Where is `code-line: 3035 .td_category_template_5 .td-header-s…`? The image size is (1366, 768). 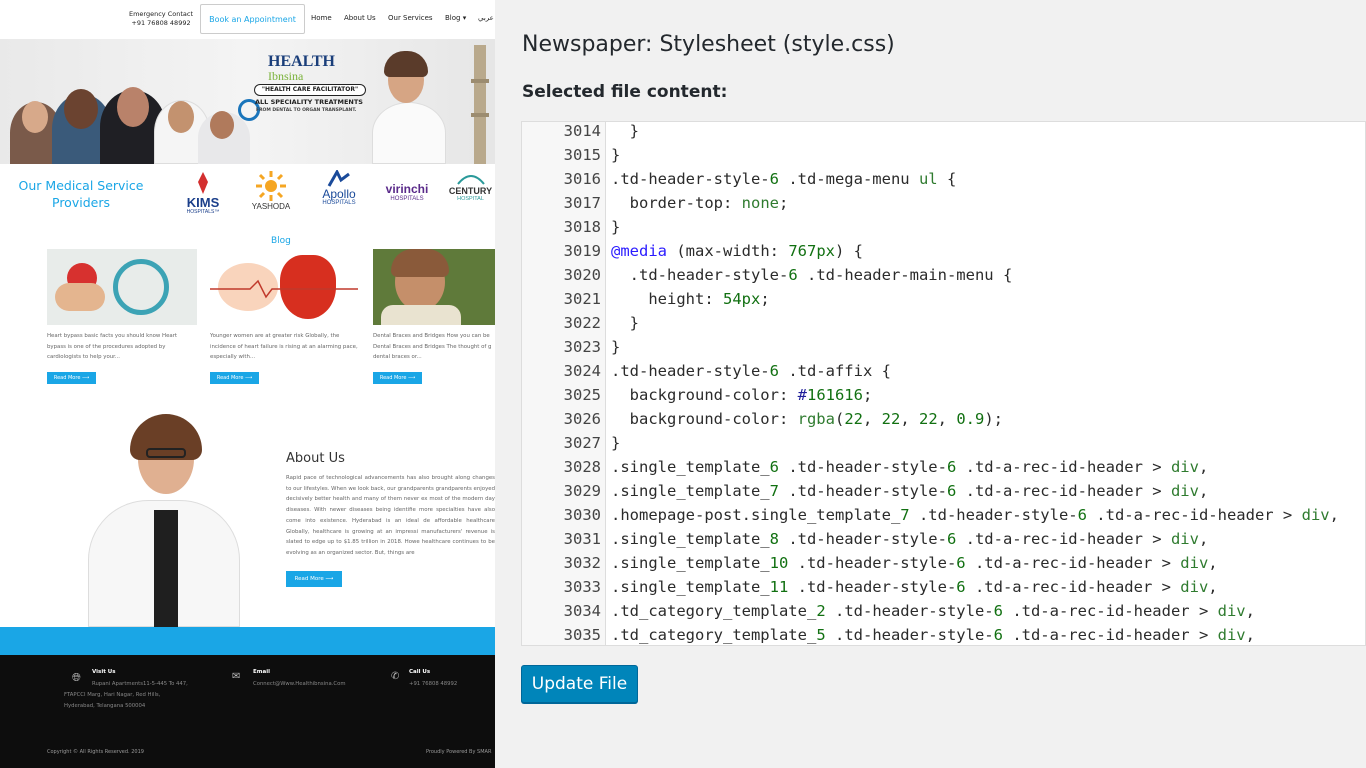
code-line: 3035 .td_category_template_5 .td-header-s… is located at coordinates (943, 634).